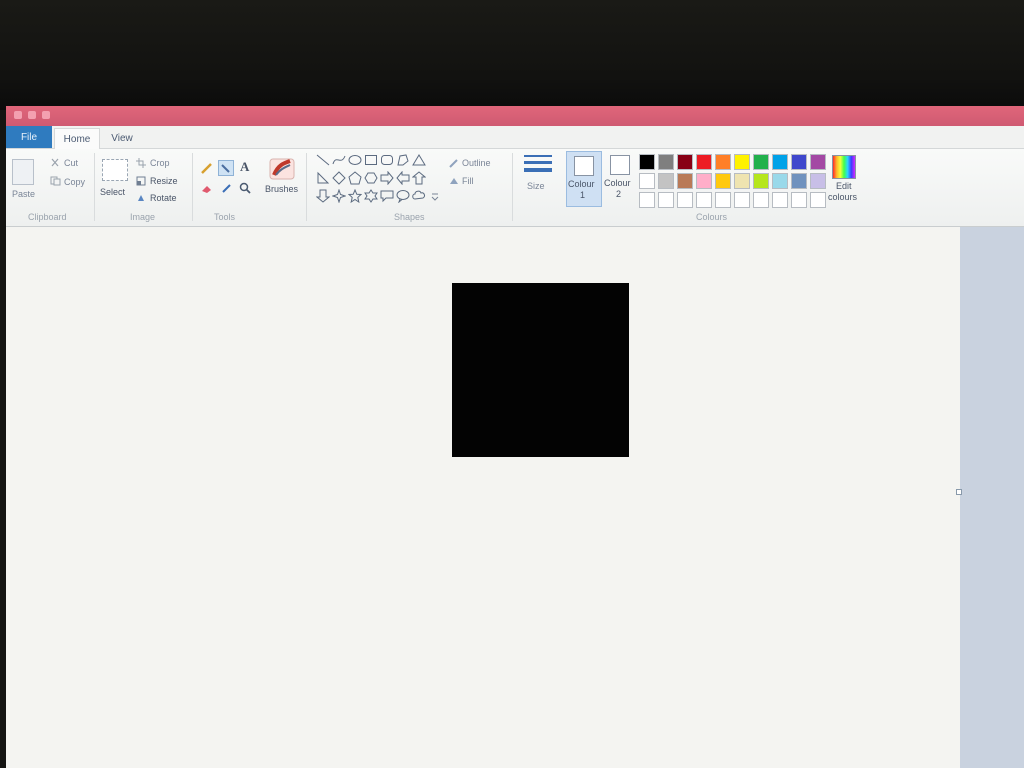  What do you see at coordinates (732, 181) in the screenshot?
I see `colour-palette` at bounding box center [732, 181].